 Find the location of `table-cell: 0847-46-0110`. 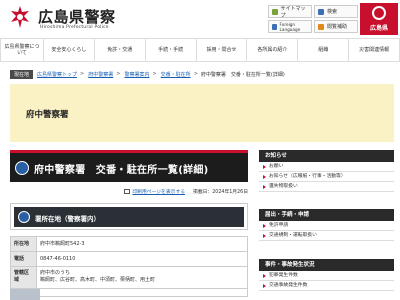

table-cell: 0847-46-0110 is located at coordinates (142, 259).